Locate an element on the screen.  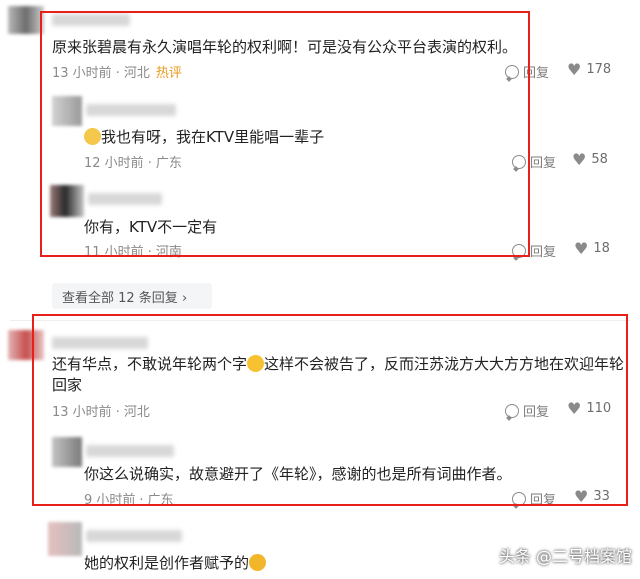
like-button: ♥ 58 is located at coordinates (590, 159).